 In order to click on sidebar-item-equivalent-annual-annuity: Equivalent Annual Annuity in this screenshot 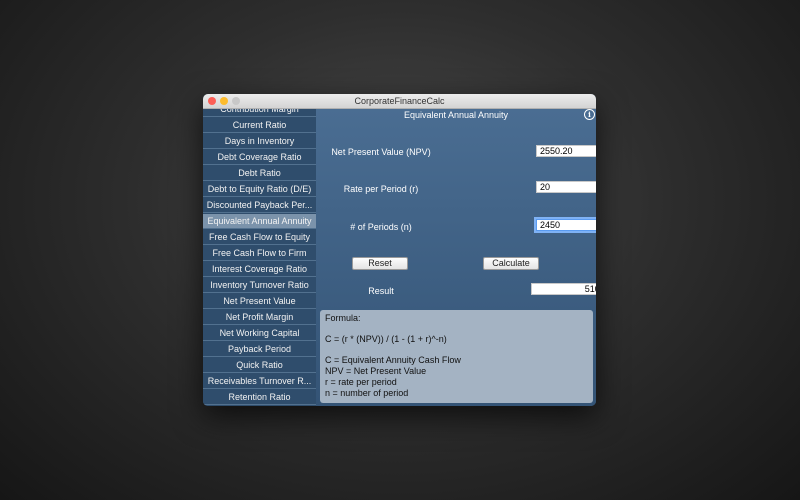, I will do `click(259, 221)`.